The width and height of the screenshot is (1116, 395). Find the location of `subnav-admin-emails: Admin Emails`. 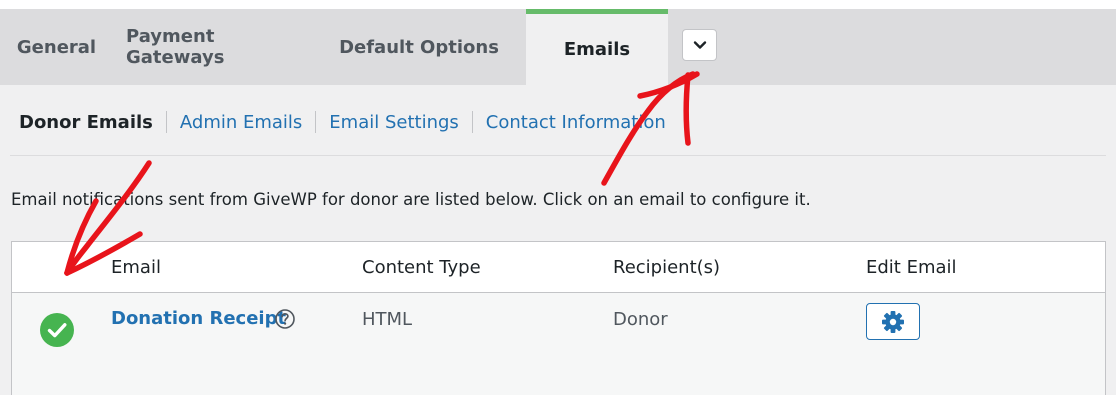

subnav-admin-emails: Admin Emails is located at coordinates (241, 122).